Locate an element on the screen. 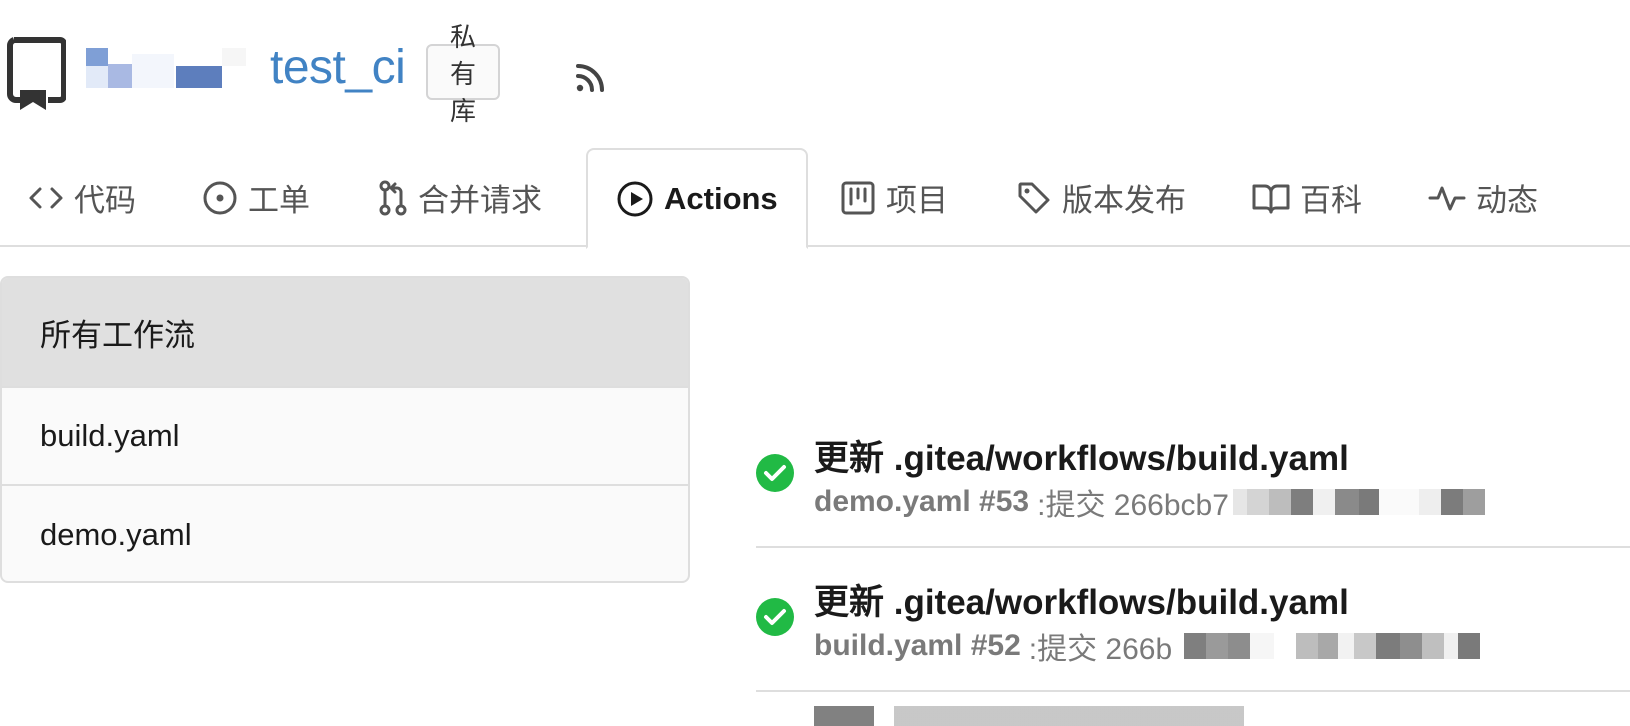 The width and height of the screenshot is (1630, 726). tab-releases: 版本发布 is located at coordinates (1101, 197).